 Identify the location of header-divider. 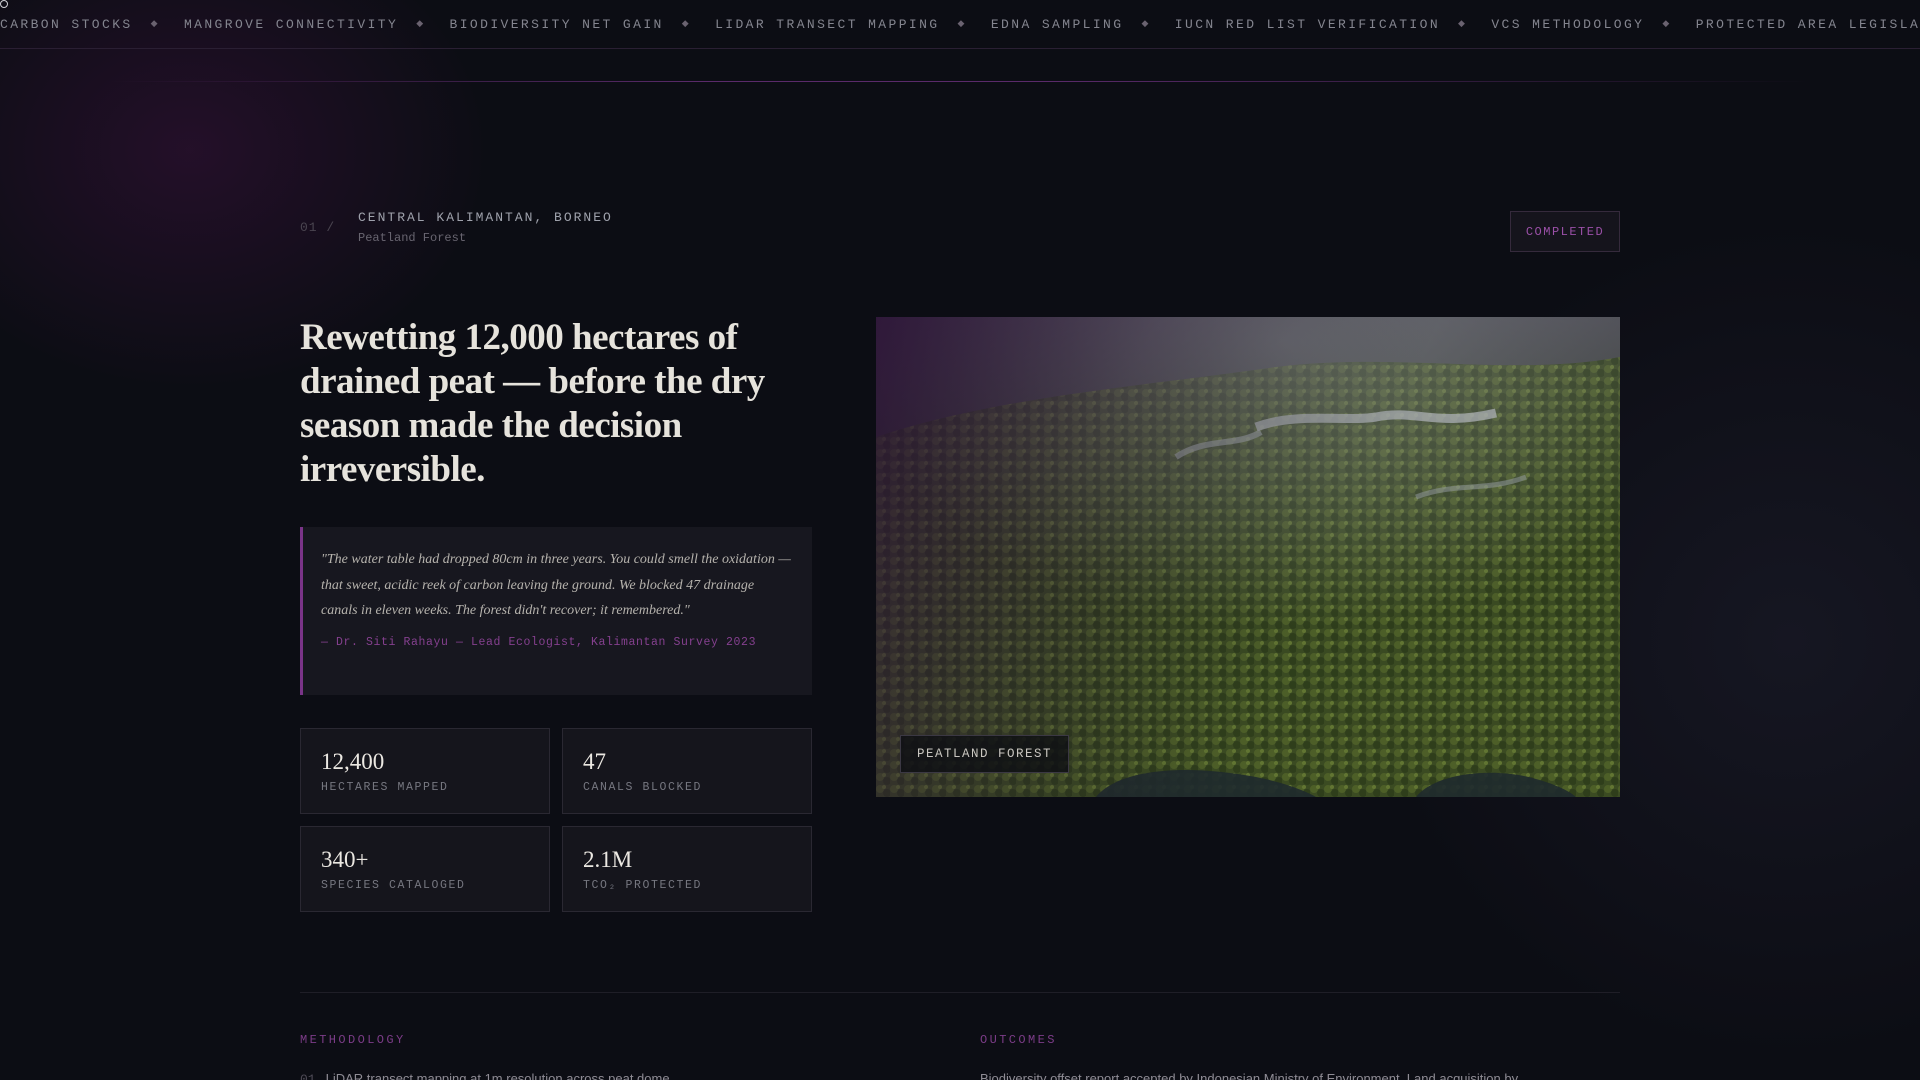
(960, 81).